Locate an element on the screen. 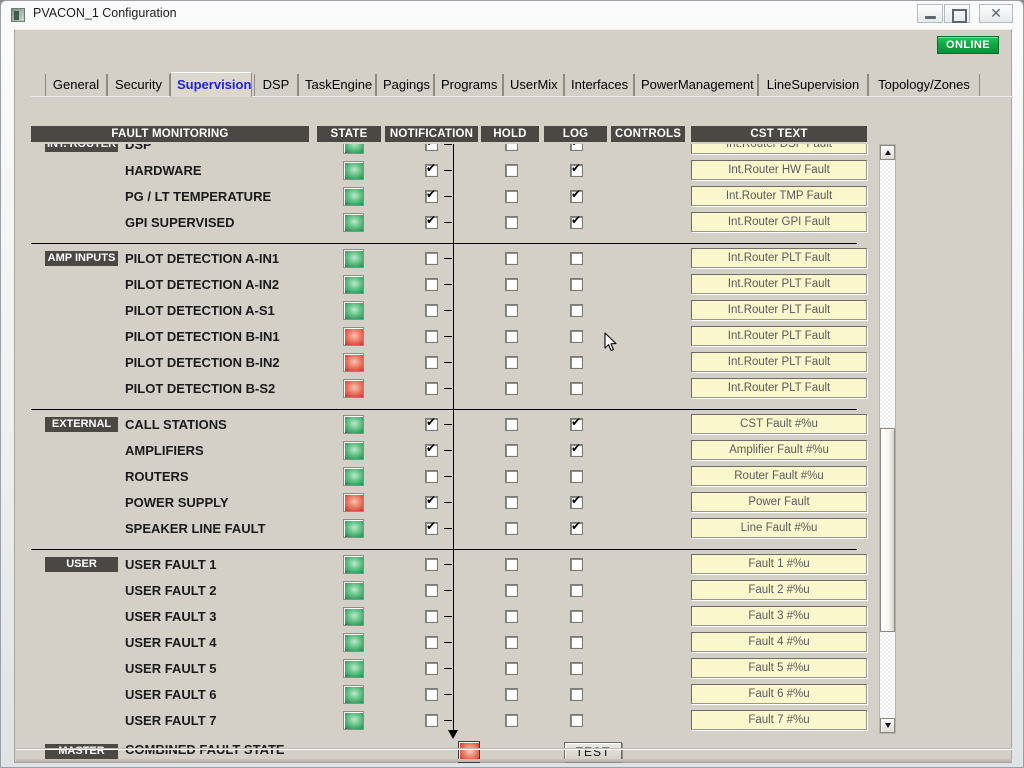  vertical-scrollbar is located at coordinates (887, 439).